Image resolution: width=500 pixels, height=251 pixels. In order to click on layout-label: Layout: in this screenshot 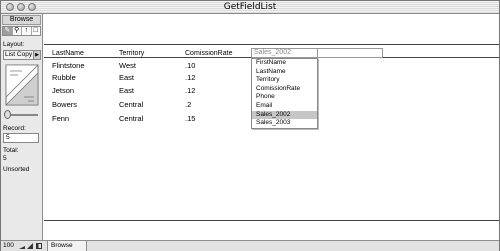, I will do `click(14, 44)`.